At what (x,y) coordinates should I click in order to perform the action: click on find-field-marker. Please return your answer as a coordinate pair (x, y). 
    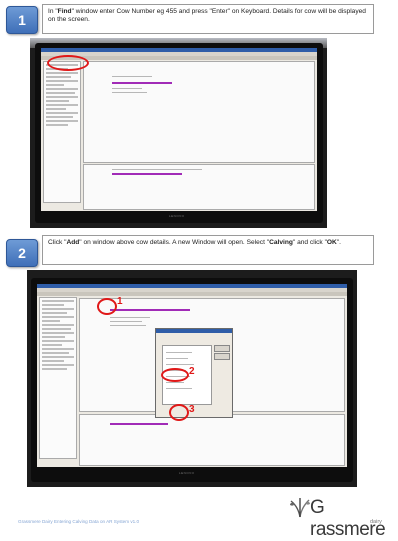
    Looking at the image, I should click on (68, 63).